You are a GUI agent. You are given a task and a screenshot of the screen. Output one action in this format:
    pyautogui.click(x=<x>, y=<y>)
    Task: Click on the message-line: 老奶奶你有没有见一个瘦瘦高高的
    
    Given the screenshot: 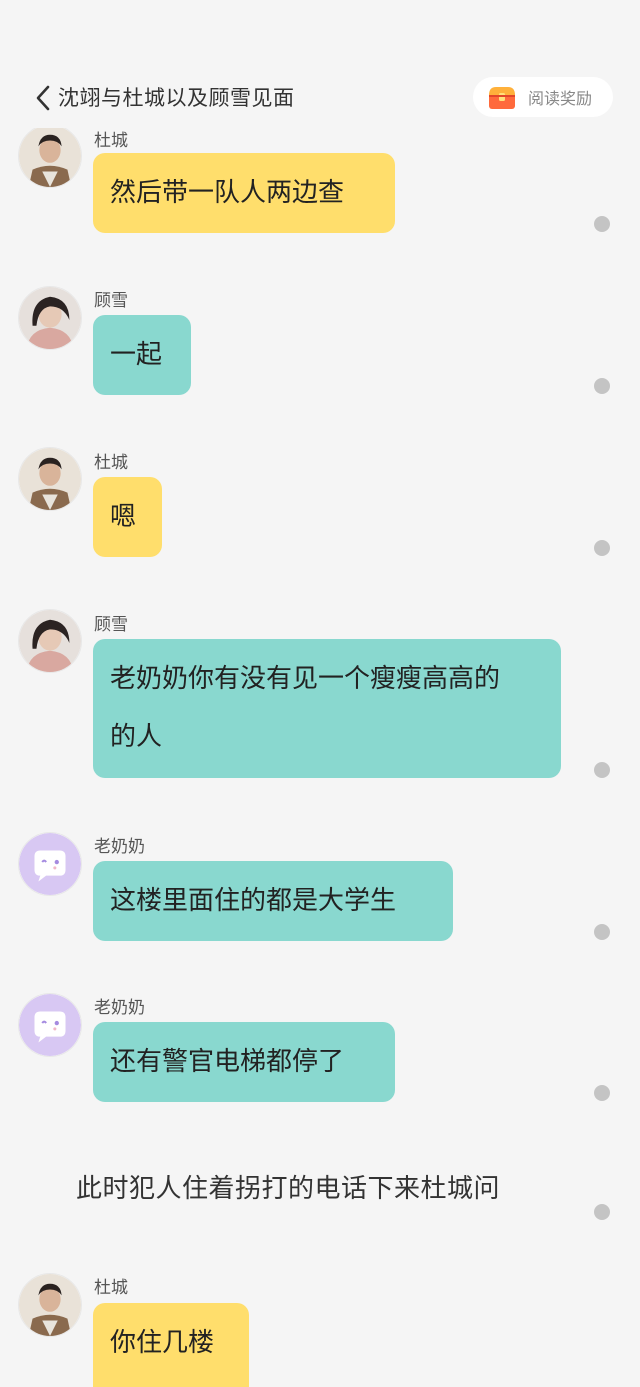 What is the action you would take?
    pyautogui.click(x=305, y=679)
    